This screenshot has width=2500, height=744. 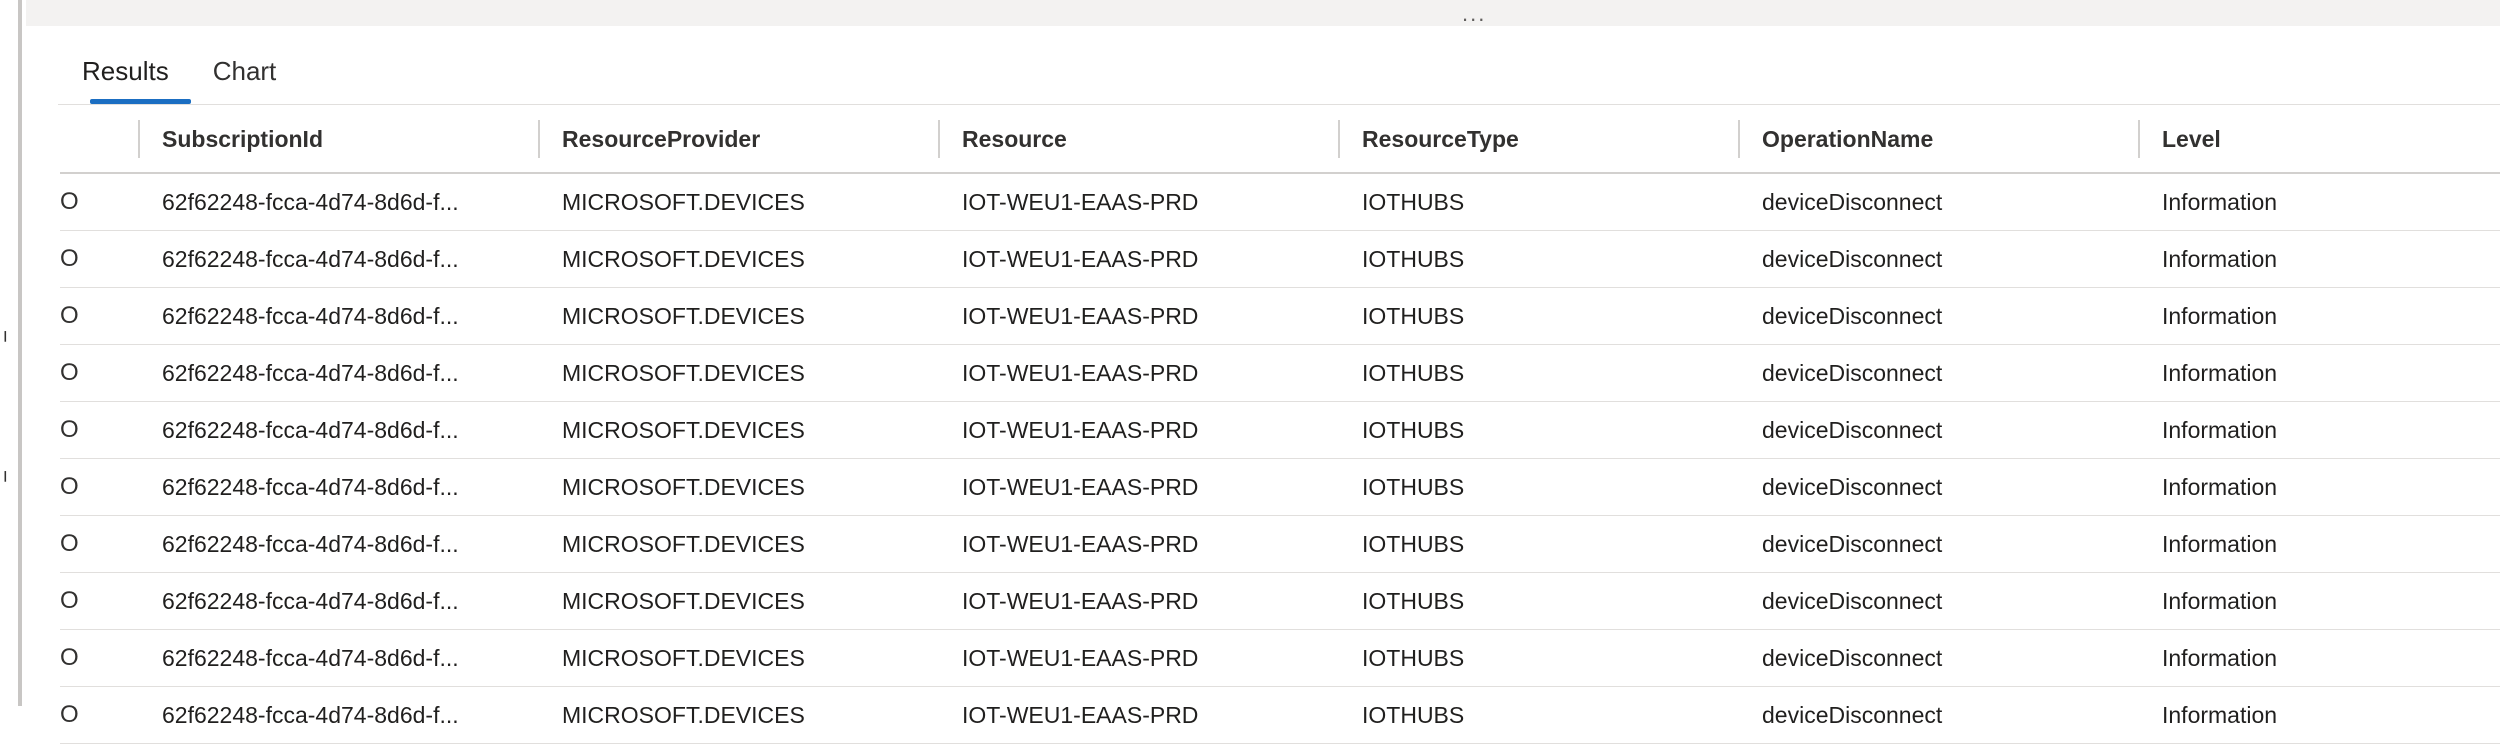 I want to click on column-header-subscriptionid: SubscriptionId, so click(x=312, y=139).